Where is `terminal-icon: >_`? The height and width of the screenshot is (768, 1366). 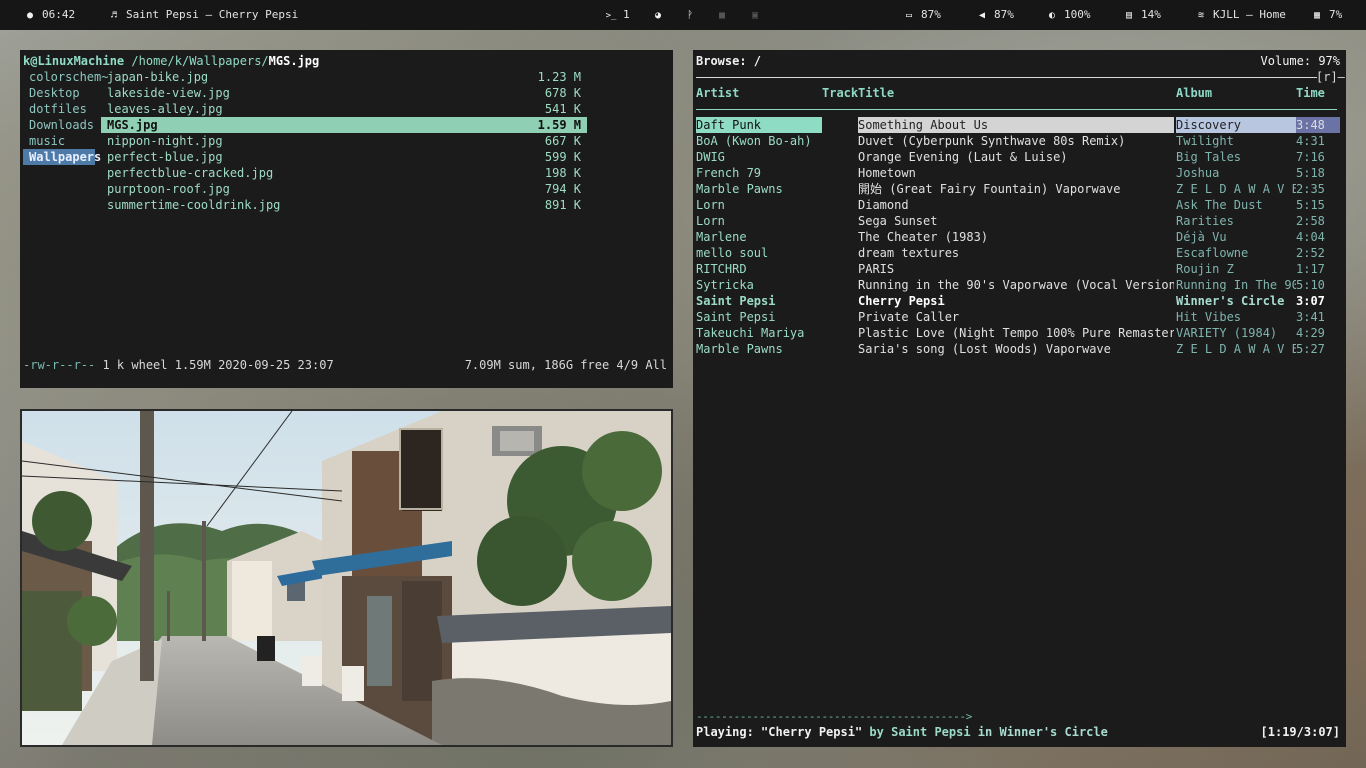
terminal-icon: >_ is located at coordinates (611, 16).